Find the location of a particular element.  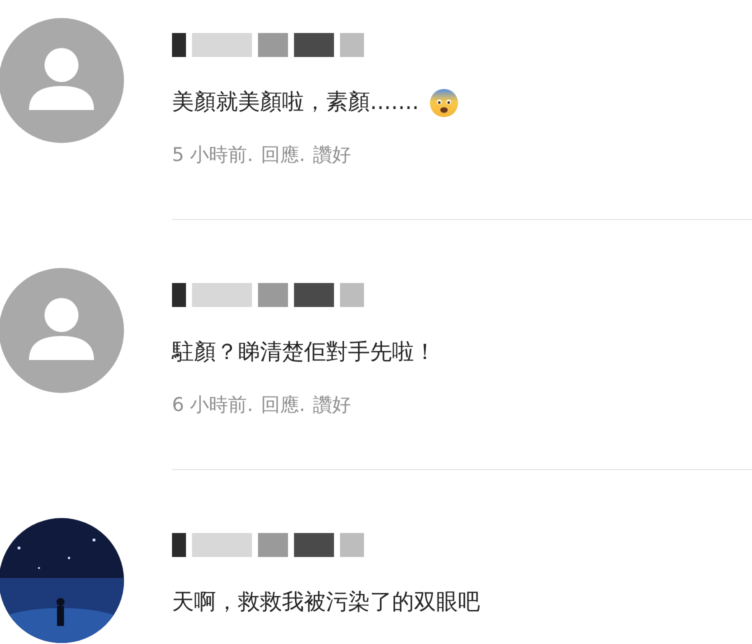

comment-text: 駐顏？睇清楚佢對手先啦！ is located at coordinates (304, 353).